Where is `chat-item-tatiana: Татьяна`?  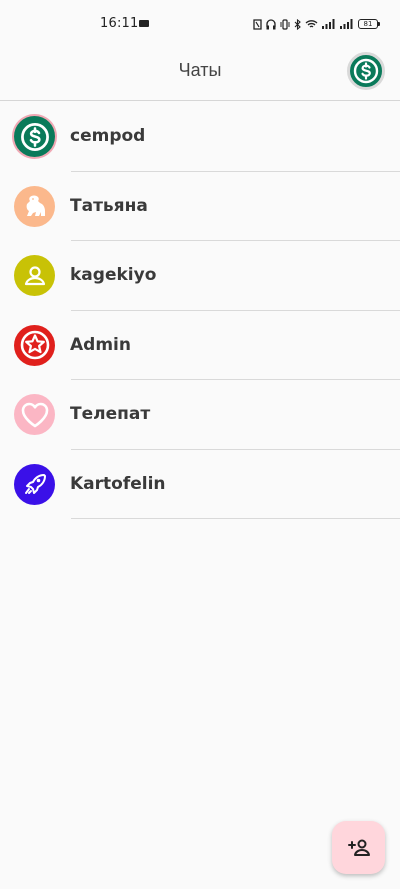
chat-item-tatiana: Татьяна is located at coordinates (200, 206).